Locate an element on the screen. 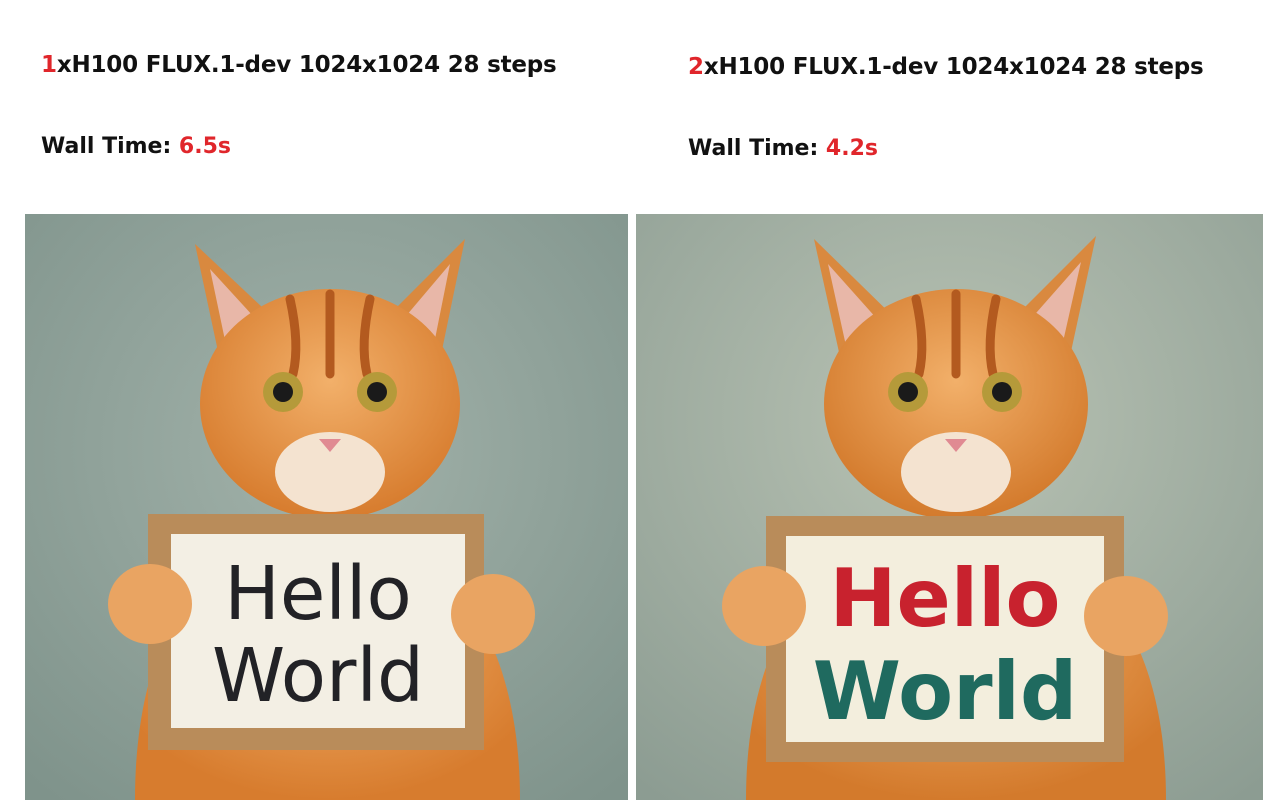 The height and width of the screenshot is (800, 1280). wall-time: Wall Time: 4.2s is located at coordinates (783, 148).